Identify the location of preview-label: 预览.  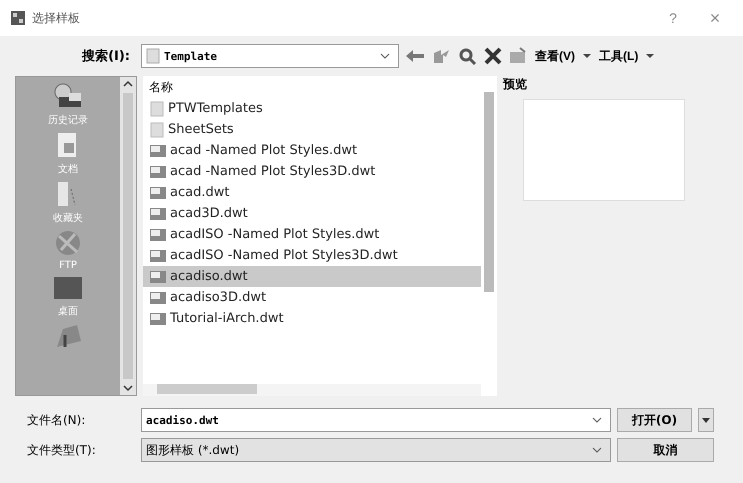
(515, 84).